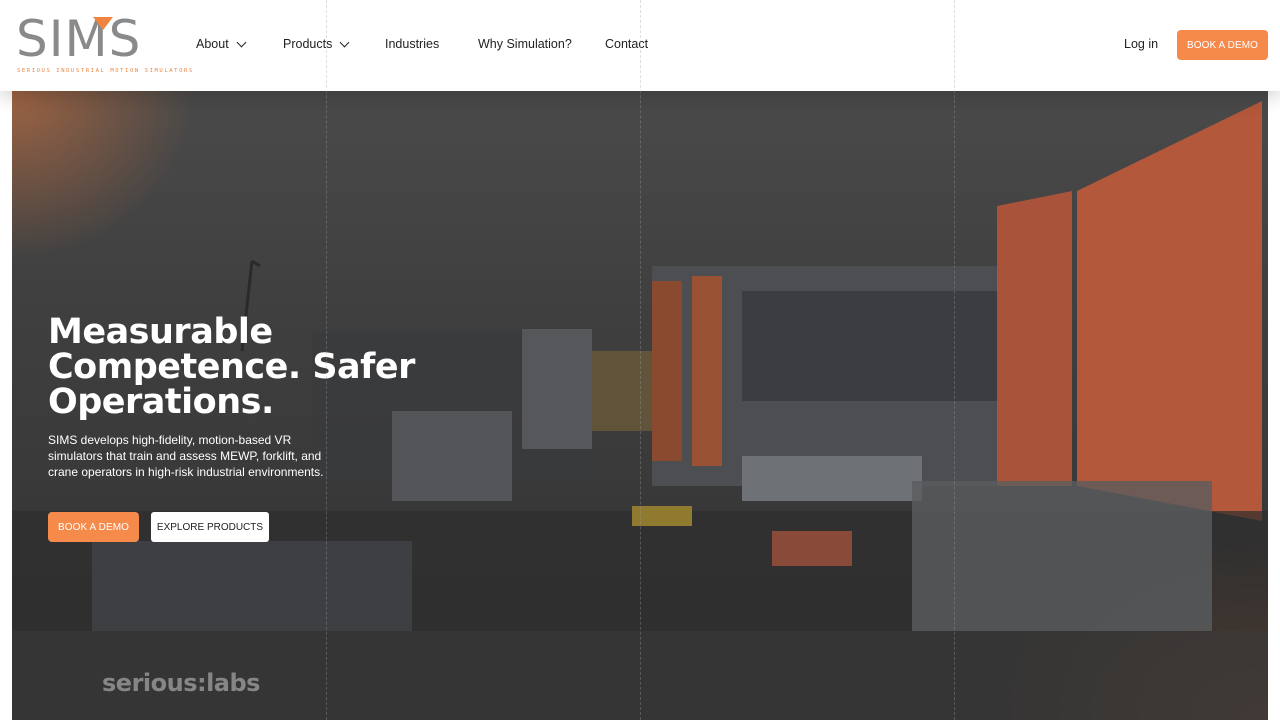 The image size is (1280, 720). Describe the element at coordinates (105, 71) in the screenshot. I see `logo-tagline: SERIOUS INDUSTRIAL MOTION SIMULATORS` at that location.